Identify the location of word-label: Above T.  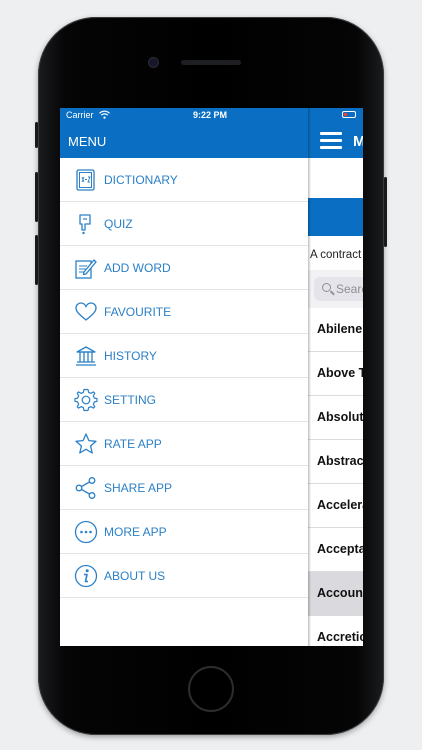
(340, 373).